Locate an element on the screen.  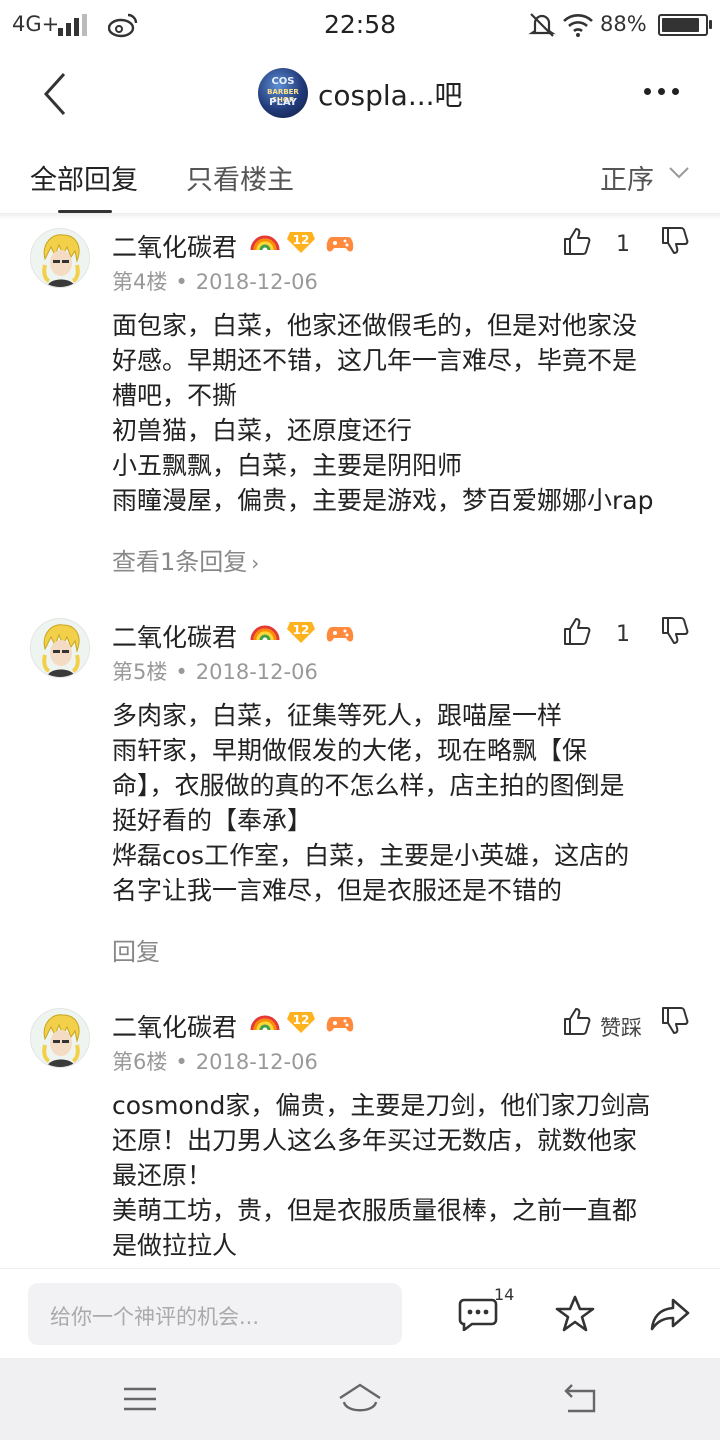
mute-bell-icon is located at coordinates (542, 25).